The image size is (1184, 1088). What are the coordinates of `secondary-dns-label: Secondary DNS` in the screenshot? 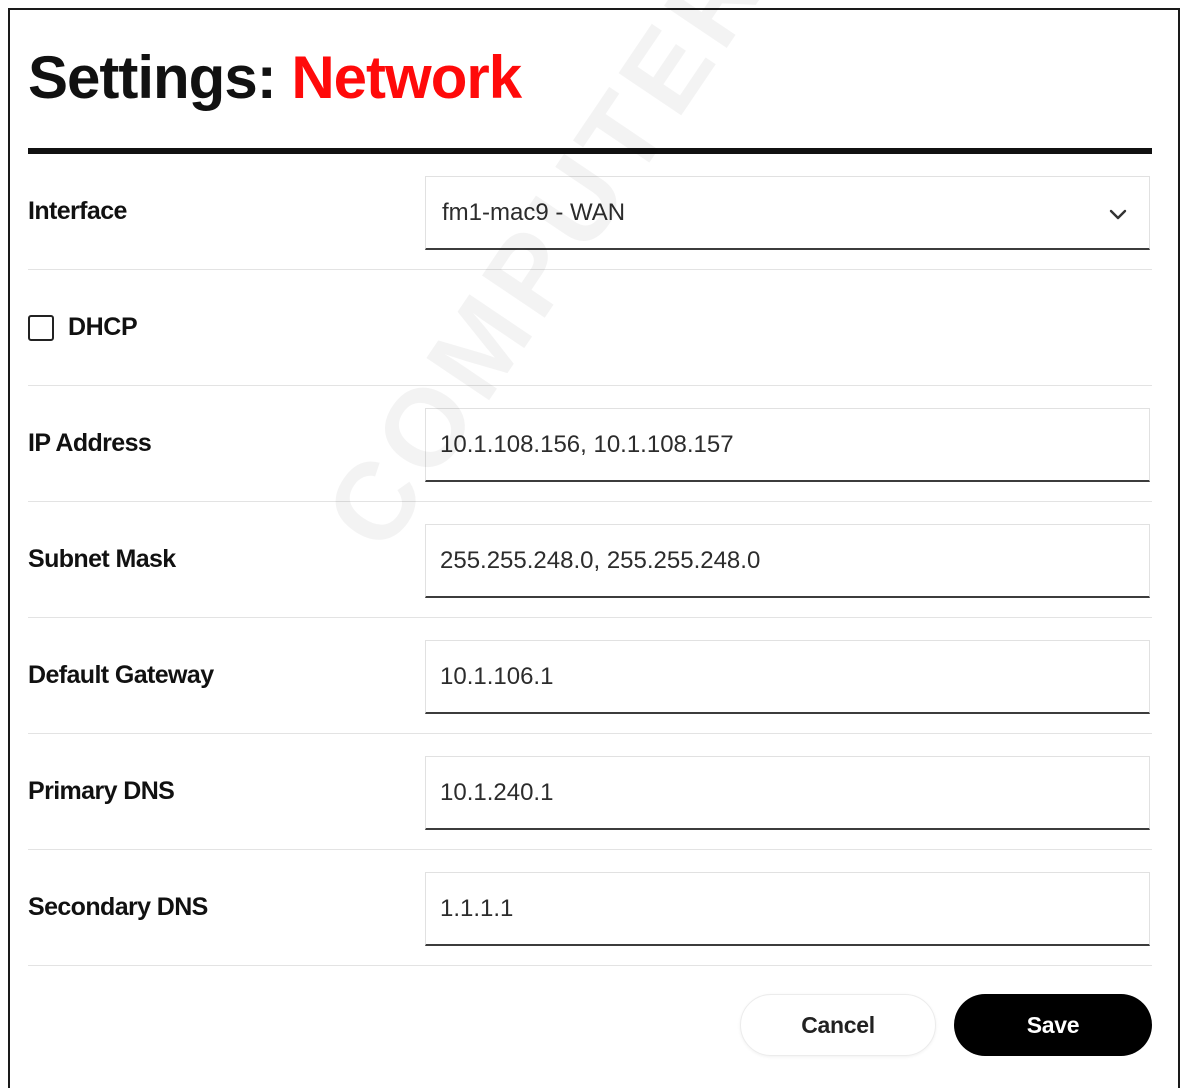 It's located at (118, 907).